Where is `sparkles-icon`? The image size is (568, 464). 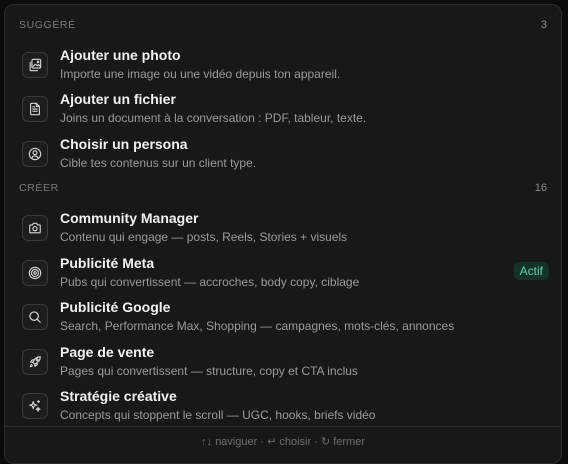
sparkles-icon is located at coordinates (35, 406).